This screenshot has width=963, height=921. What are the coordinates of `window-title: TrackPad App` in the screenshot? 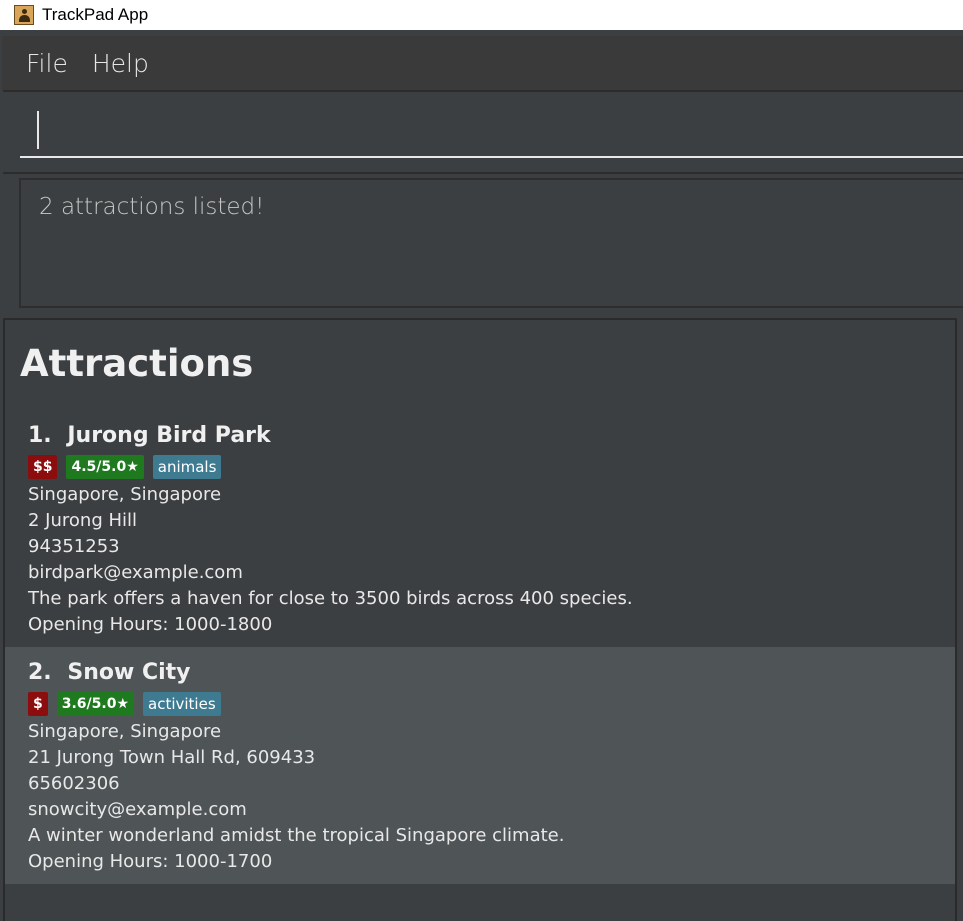 It's located at (95, 14).